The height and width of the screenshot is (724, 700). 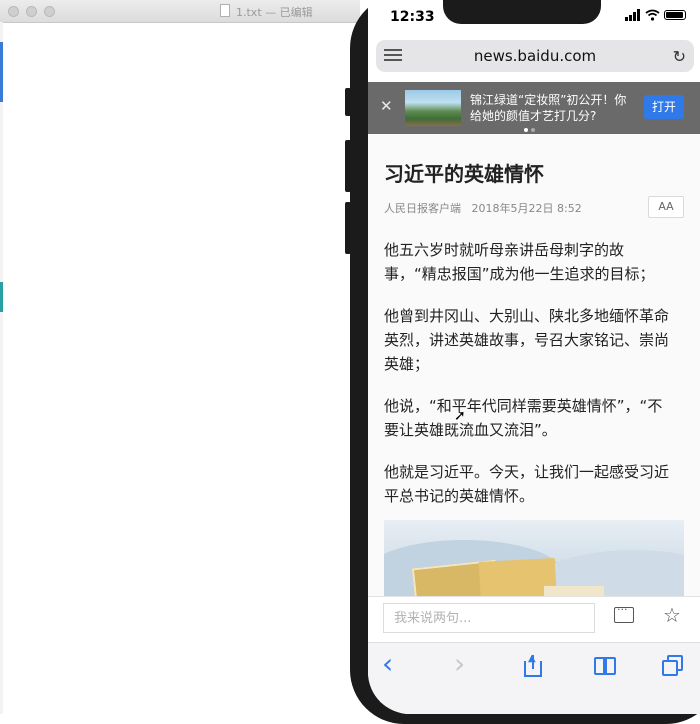 I want to click on address-bar: news.baidu.com ↻, so click(x=535, y=56).